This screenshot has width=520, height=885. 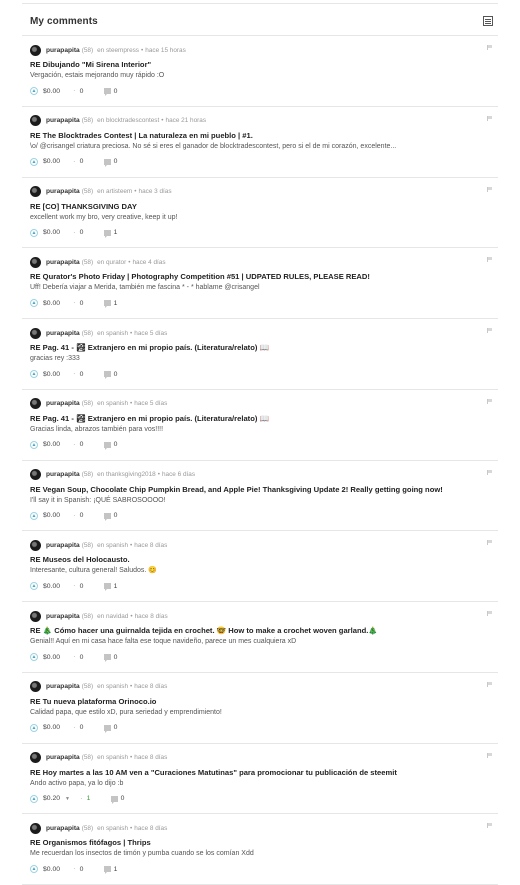 I want to click on comment-title: RE [CO] THANKSGIVING DAY, so click(x=260, y=206).